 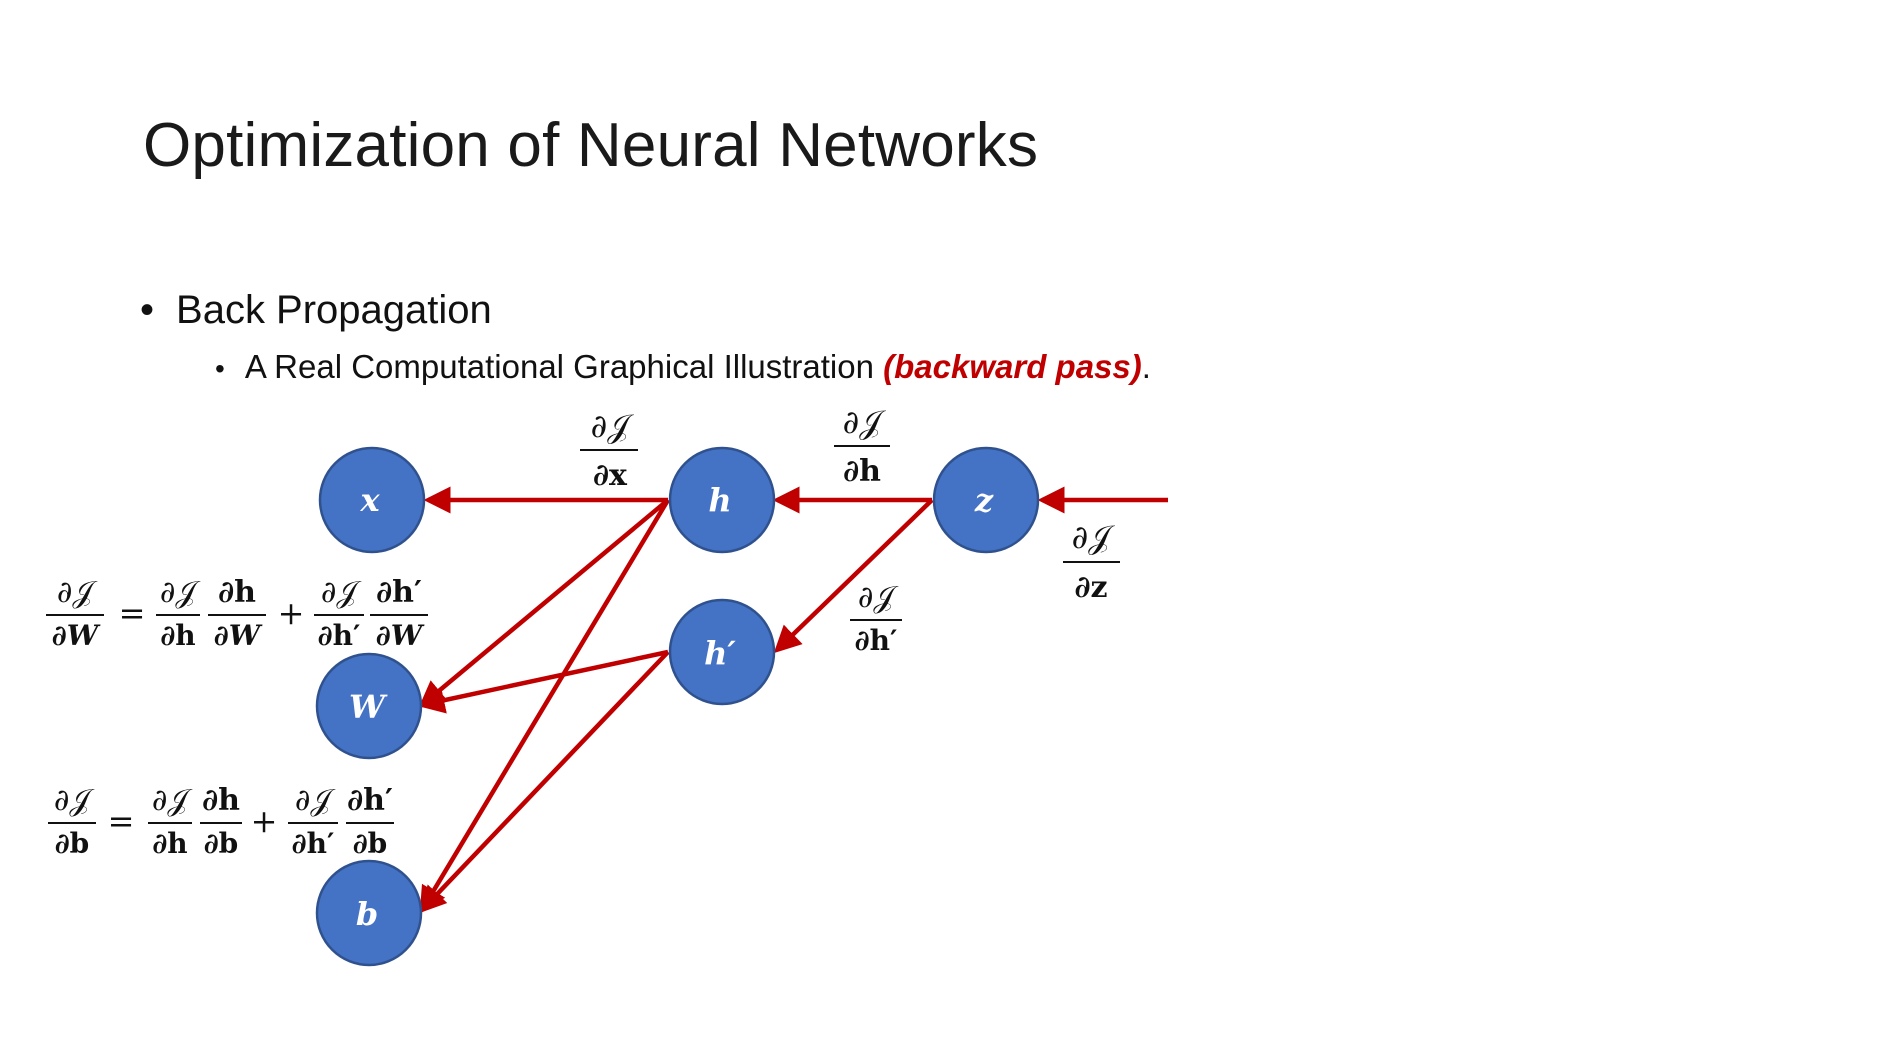 I want to click on eqW-equals: =, so click(x=132, y=613).